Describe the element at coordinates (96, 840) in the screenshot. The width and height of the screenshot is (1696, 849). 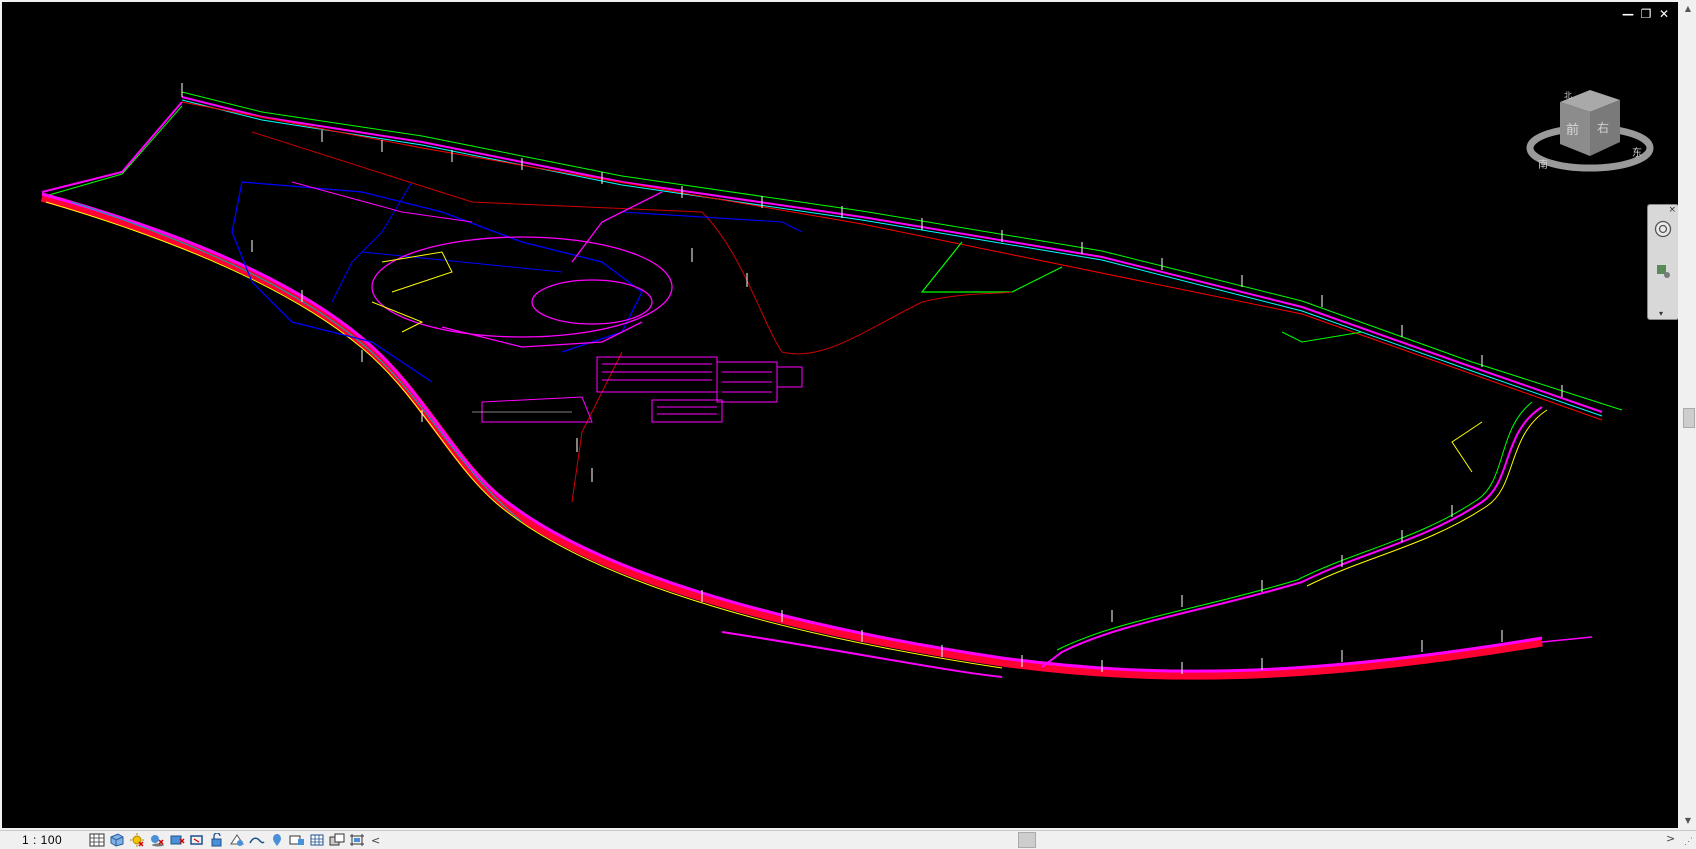
I see `detail-level-icon` at that location.